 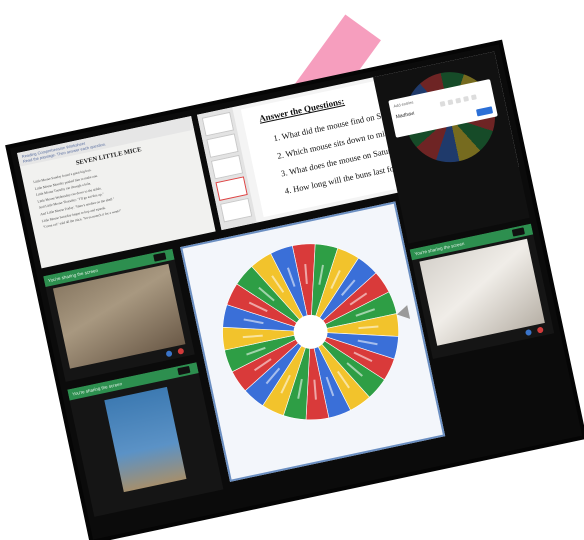 What do you see at coordinates (119, 315) in the screenshot?
I see `video-tile-child-1: You're sharing the screen` at bounding box center [119, 315].